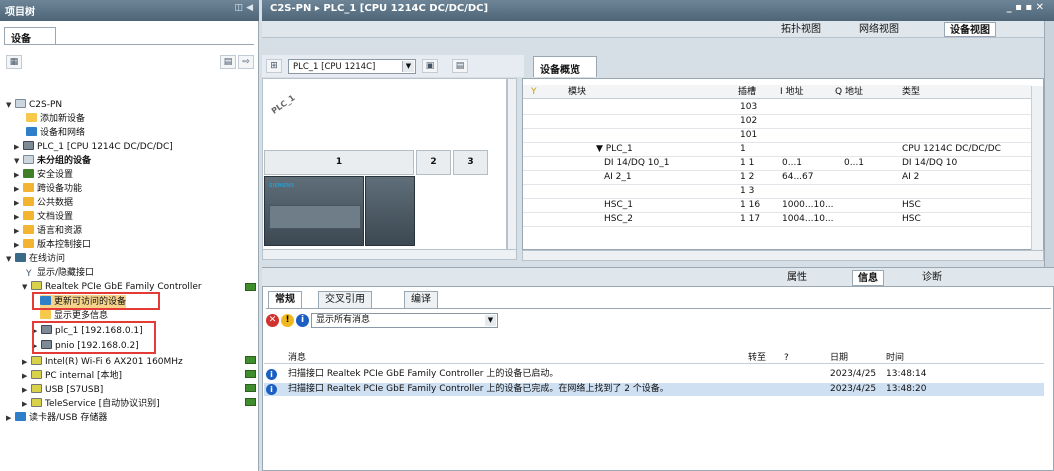  I want to click on info-tab: 信息, so click(868, 278).